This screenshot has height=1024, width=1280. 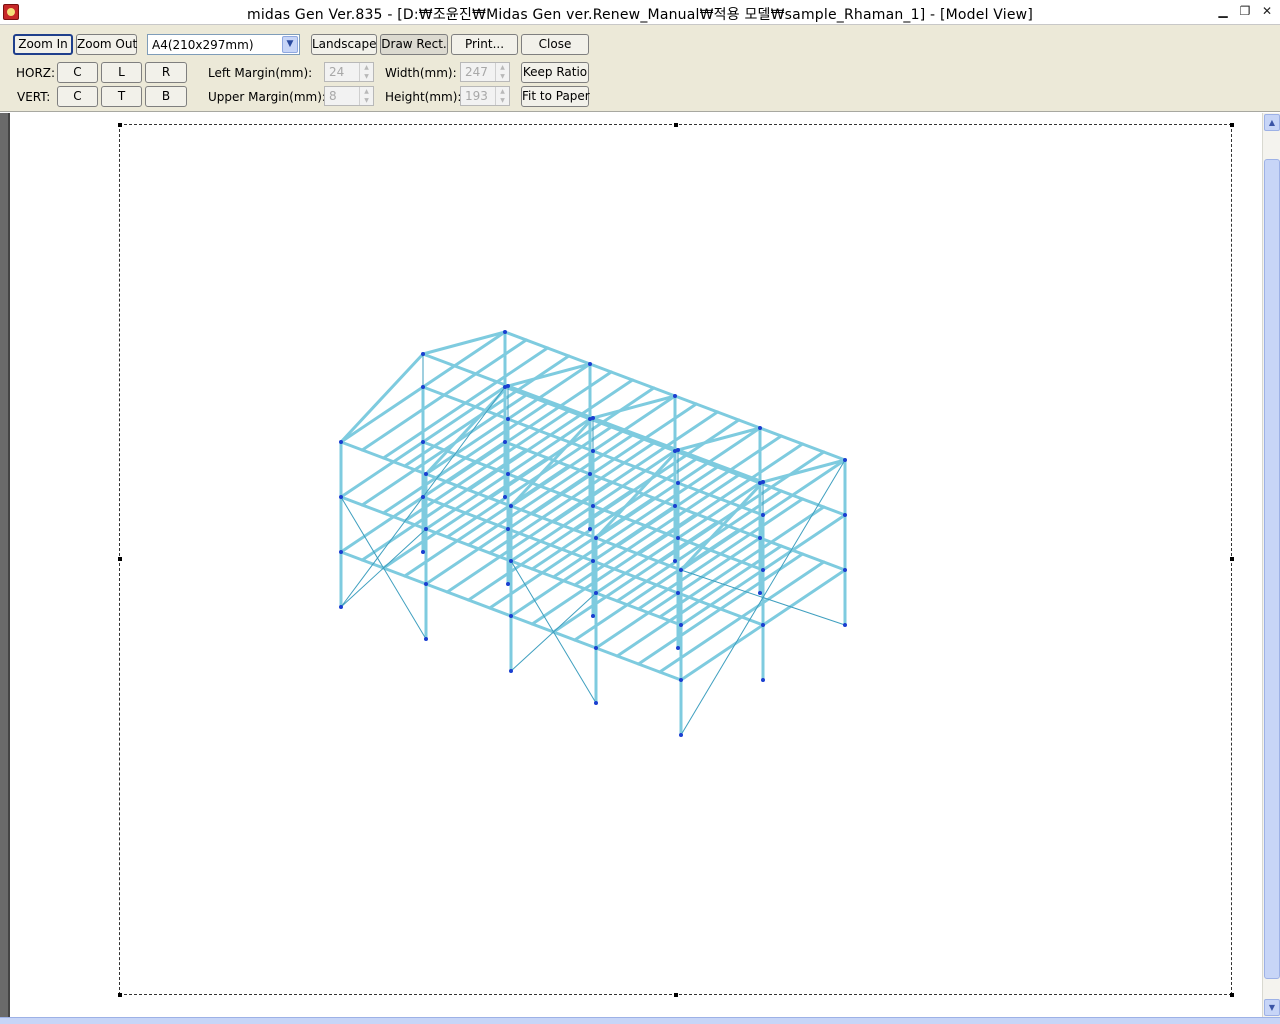 I want to click on scroll-down-arrow-icon: ▼, so click(x=1272, y=1007).